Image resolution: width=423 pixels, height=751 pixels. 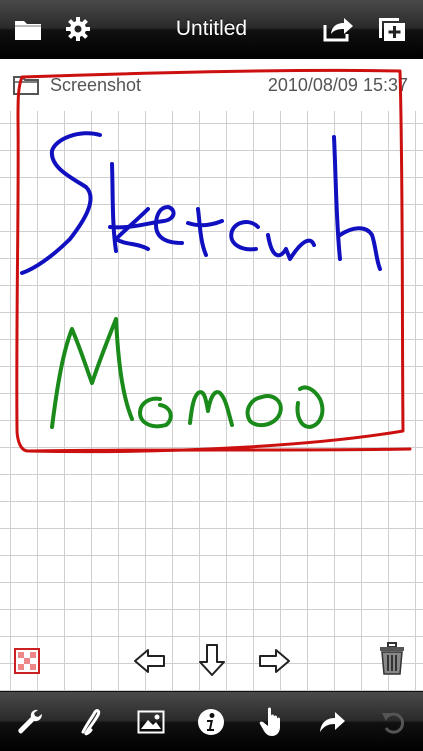 I want to click on undo-icon, so click(x=392, y=723).